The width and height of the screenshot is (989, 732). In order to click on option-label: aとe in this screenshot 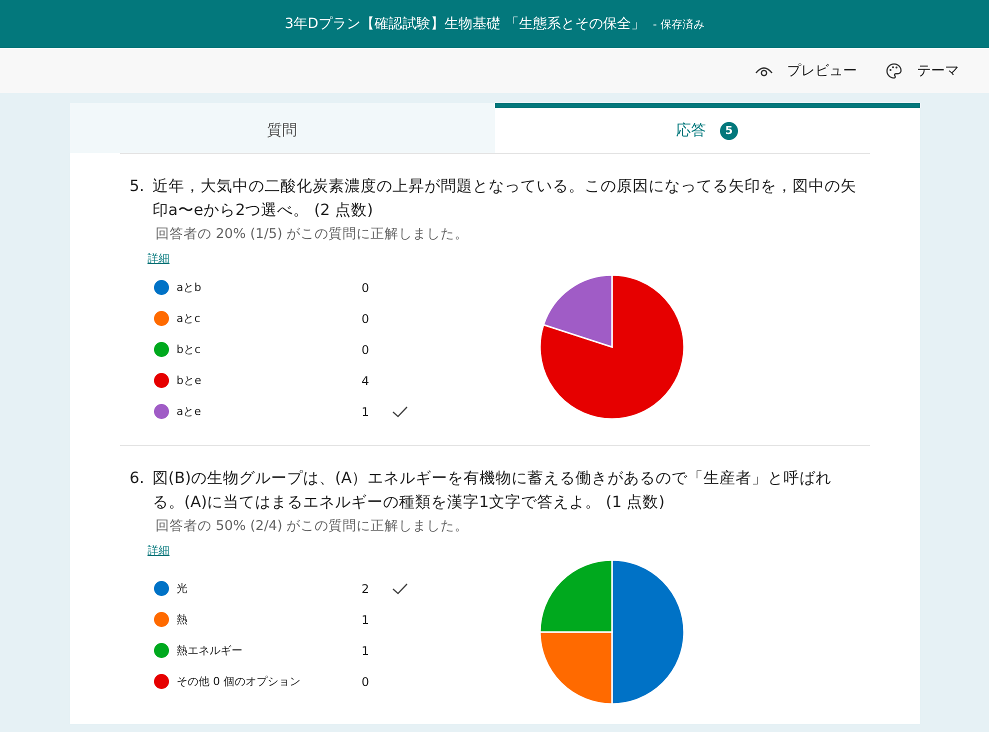, I will do `click(189, 411)`.